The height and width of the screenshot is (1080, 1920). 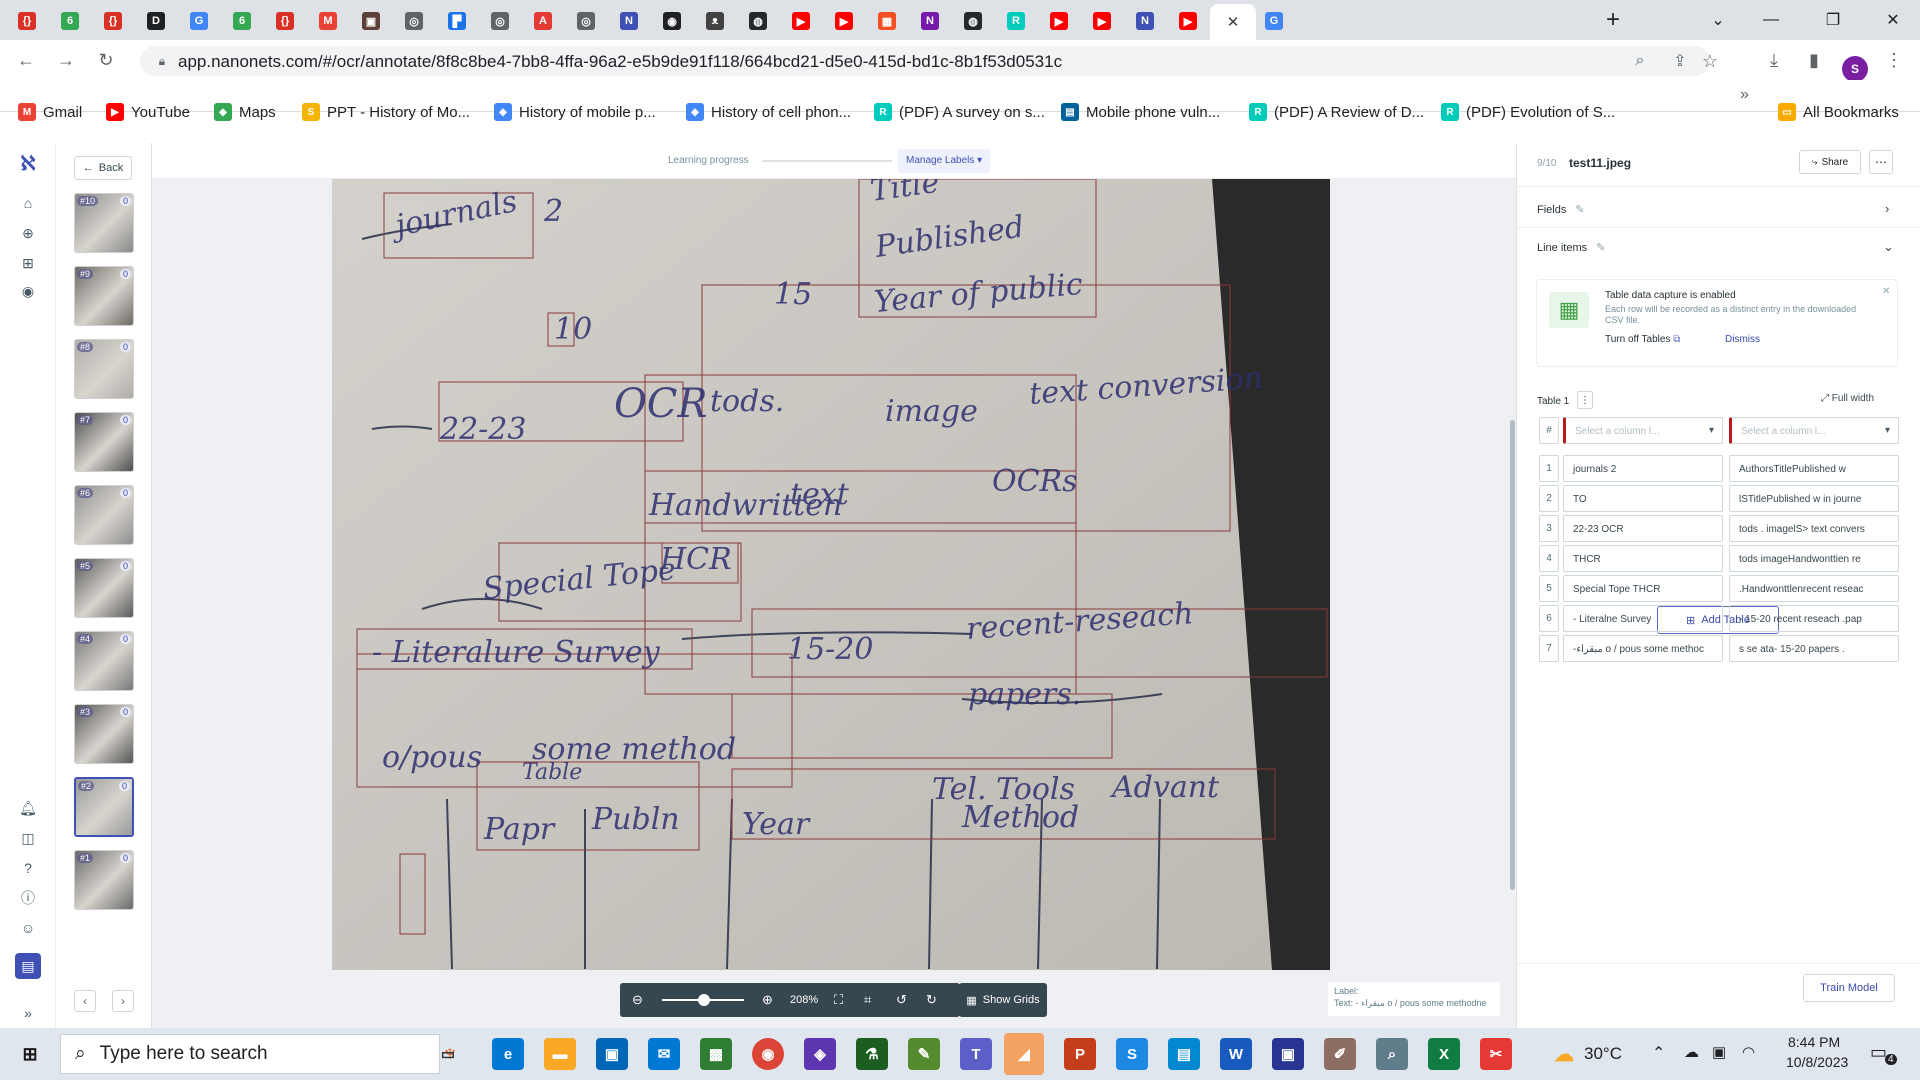 What do you see at coordinates (1718, 20) in the screenshot?
I see `tab-search-icon: ⌄` at bounding box center [1718, 20].